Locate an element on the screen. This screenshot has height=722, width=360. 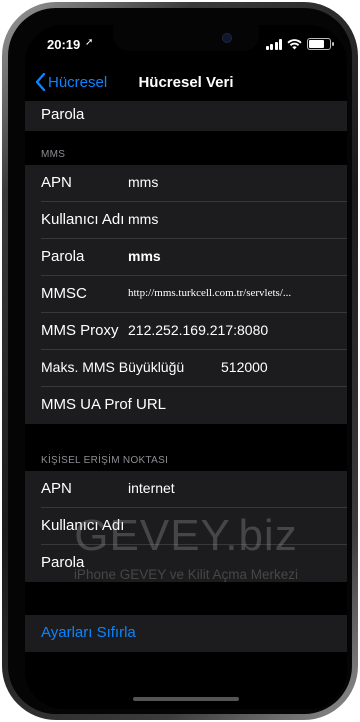
password-row-partial: Parola is located at coordinates (186, 116).